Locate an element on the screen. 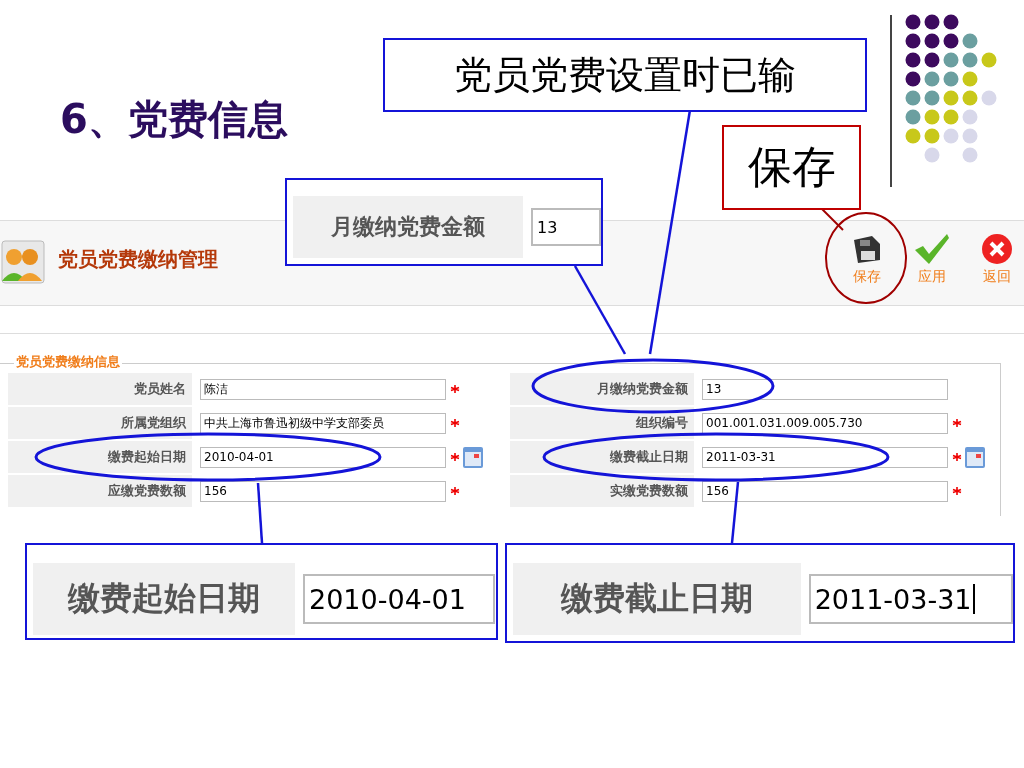 Image resolution: width=1024 pixels, height=768 pixels. field-label: 党员姓名 is located at coordinates (100, 389).